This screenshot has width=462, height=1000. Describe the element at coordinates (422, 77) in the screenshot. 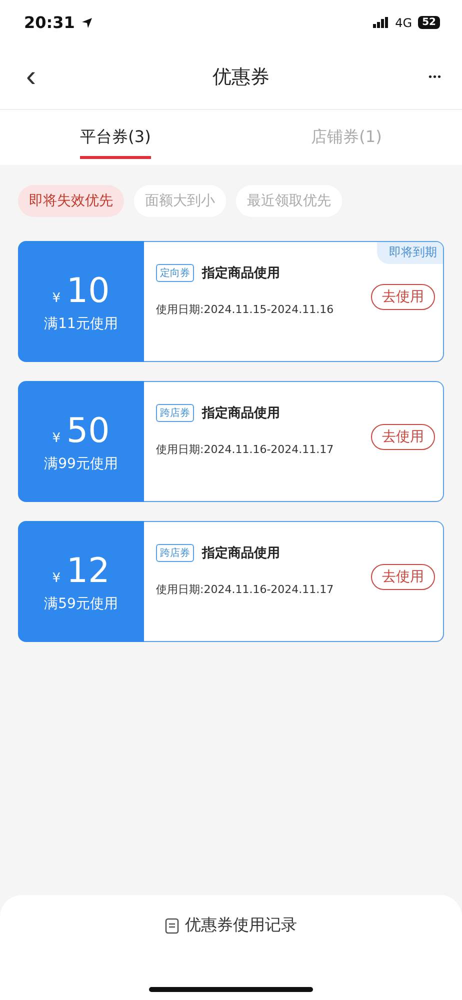

I see `more-button: •••` at that location.